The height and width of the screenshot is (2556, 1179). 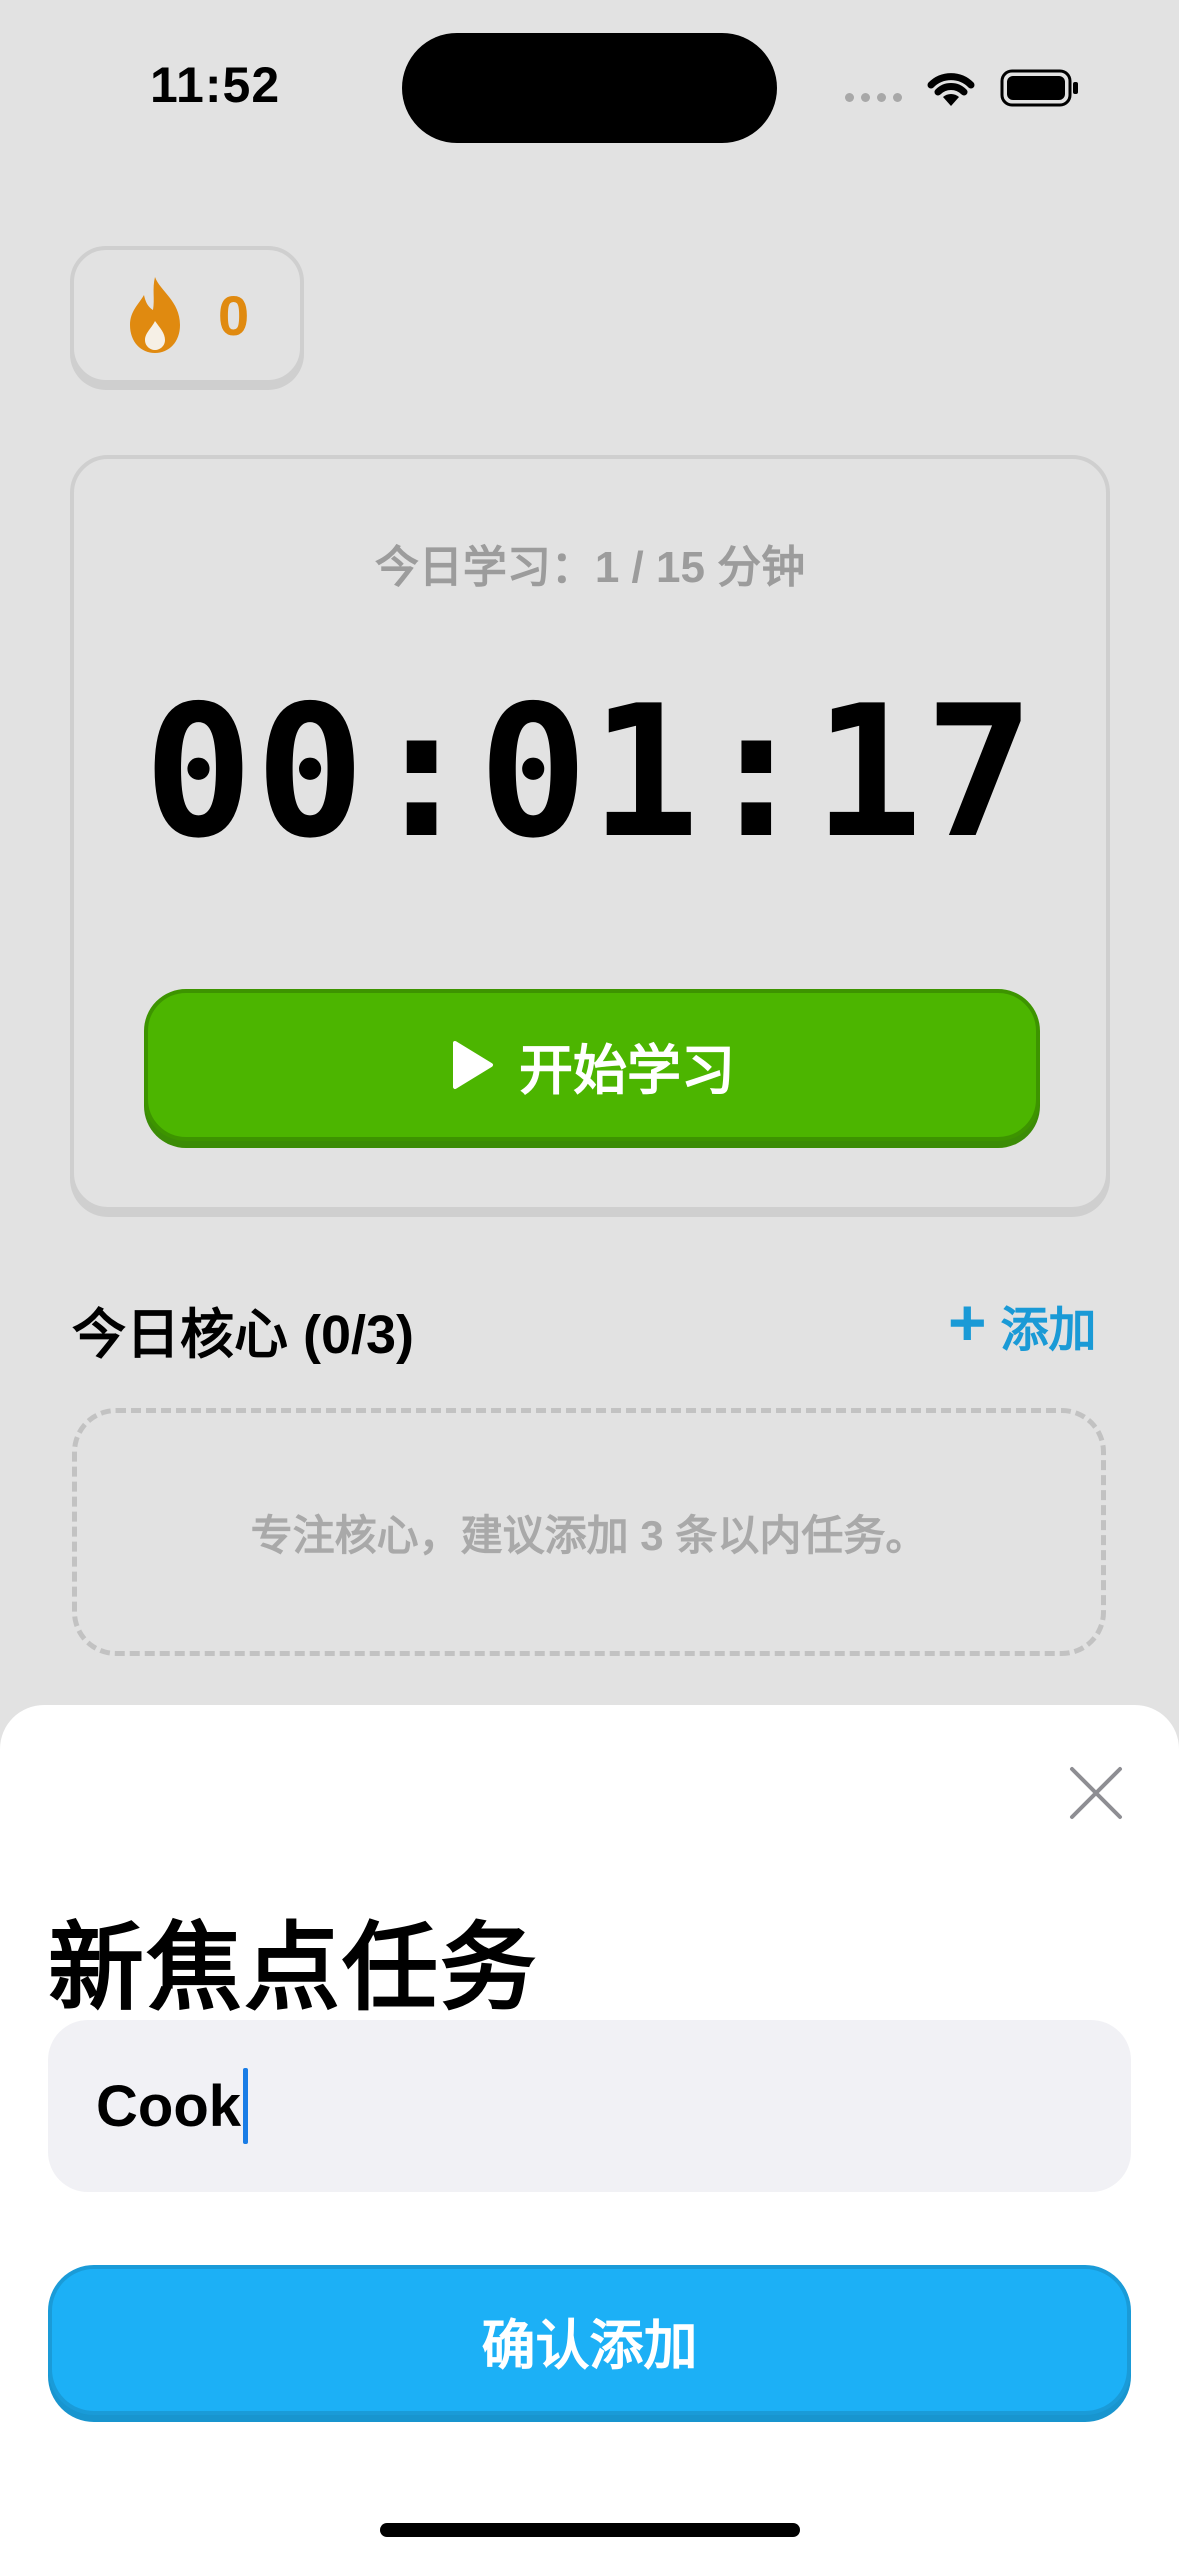 I want to click on dynamic-island, so click(x=589, y=88).